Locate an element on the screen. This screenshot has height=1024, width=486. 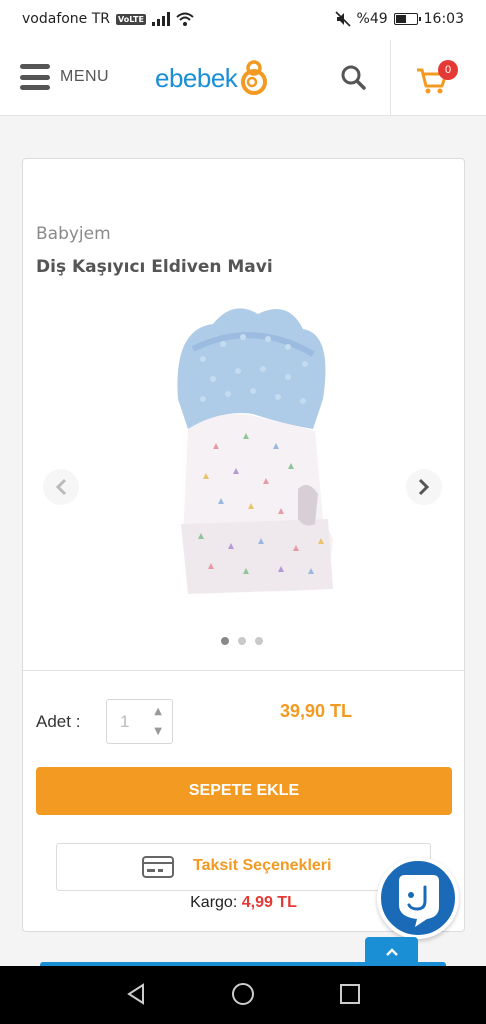
next-image-button is located at coordinates (424, 487).